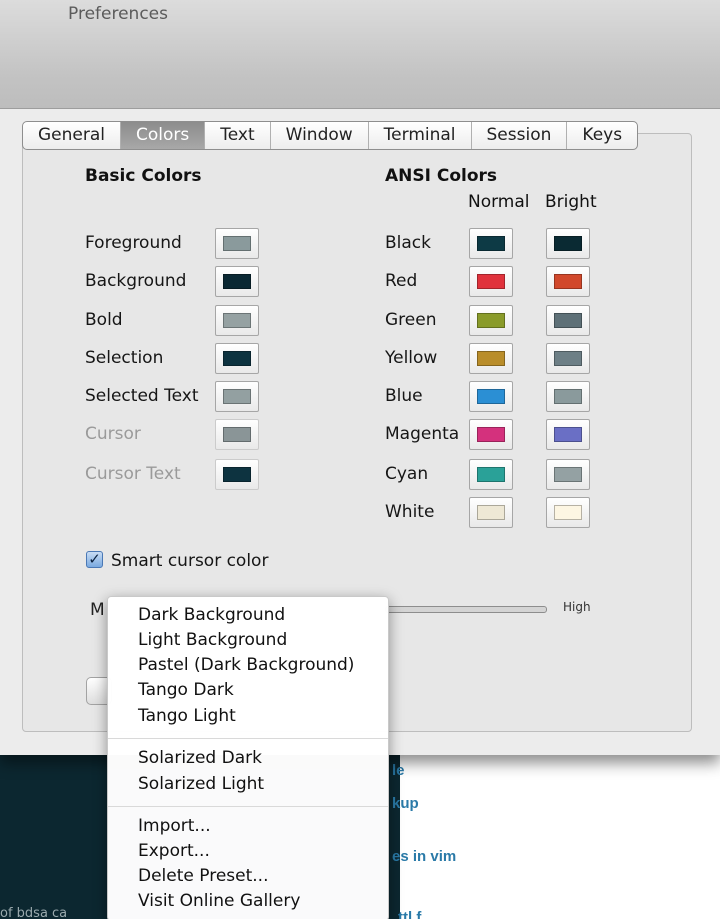 This screenshot has height=919, width=720. Describe the element at coordinates (407, 474) in the screenshot. I see `ansi-color-label-cyan: Cyan` at that location.